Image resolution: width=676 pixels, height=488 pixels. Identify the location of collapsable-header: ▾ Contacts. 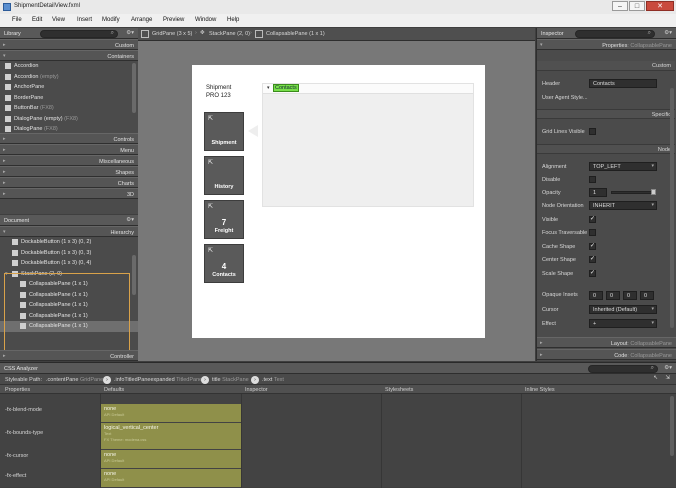
(368, 89).